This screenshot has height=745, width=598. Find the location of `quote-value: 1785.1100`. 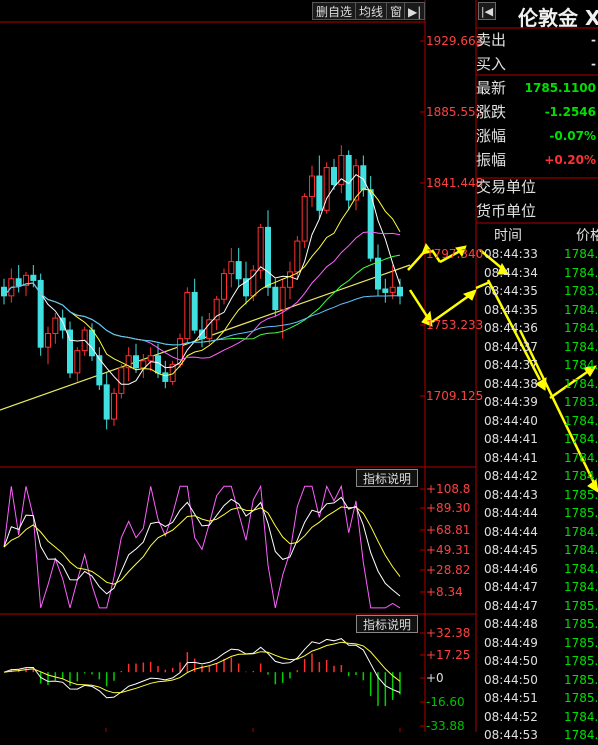

quote-value: 1785.1100 is located at coordinates (560, 88).